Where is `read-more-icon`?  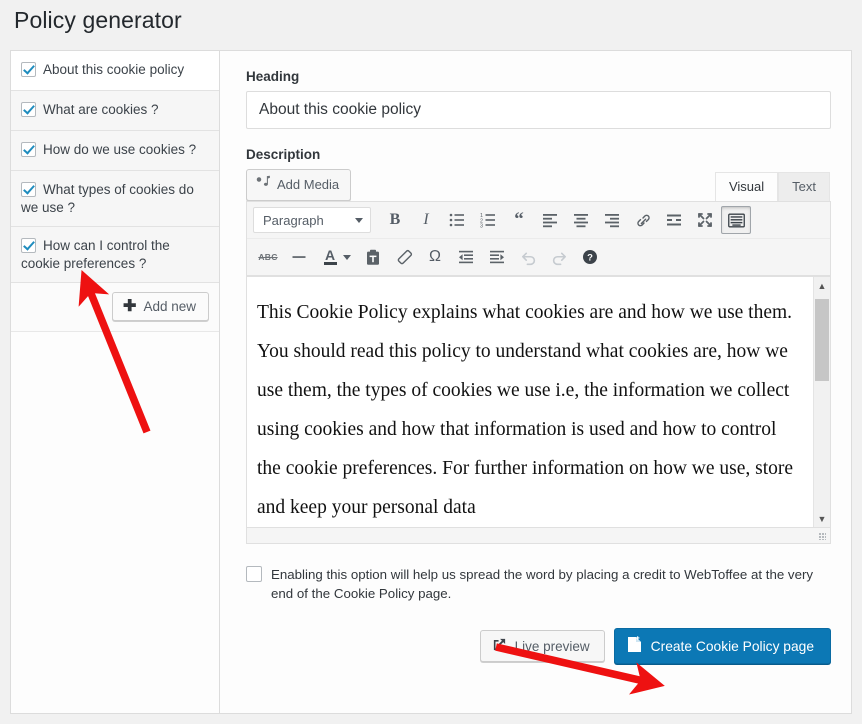
read-more-icon is located at coordinates (674, 220).